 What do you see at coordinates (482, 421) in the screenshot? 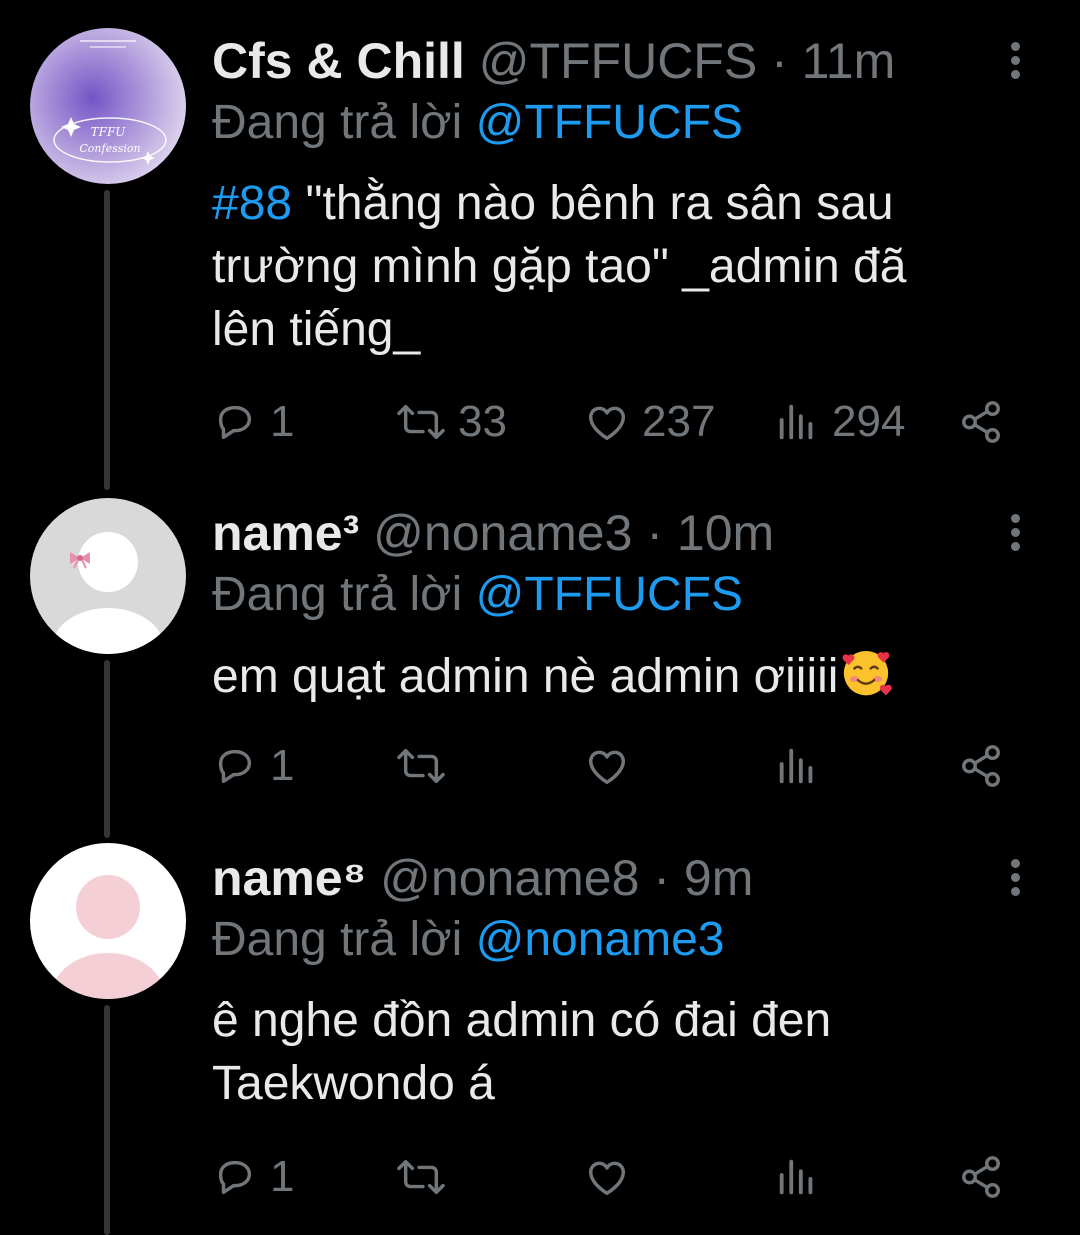
I see `retweet-count: 33` at bounding box center [482, 421].